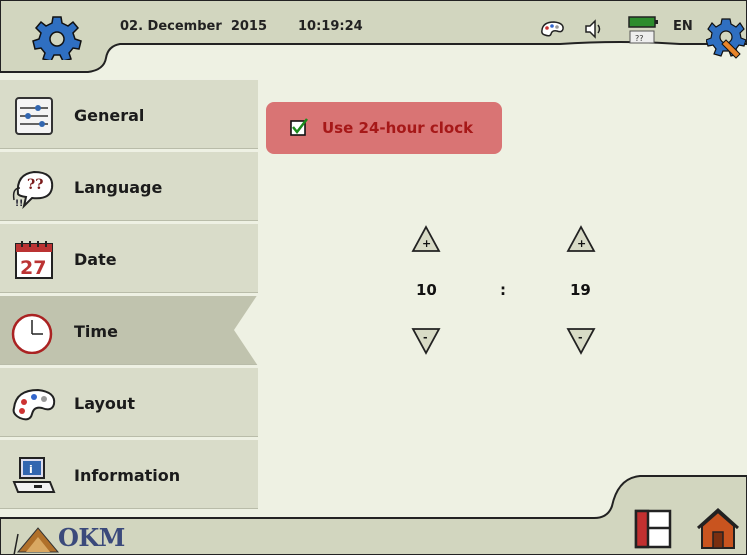 The image size is (747, 555). I want to click on okm-logo-text: OKM, so click(91, 537).